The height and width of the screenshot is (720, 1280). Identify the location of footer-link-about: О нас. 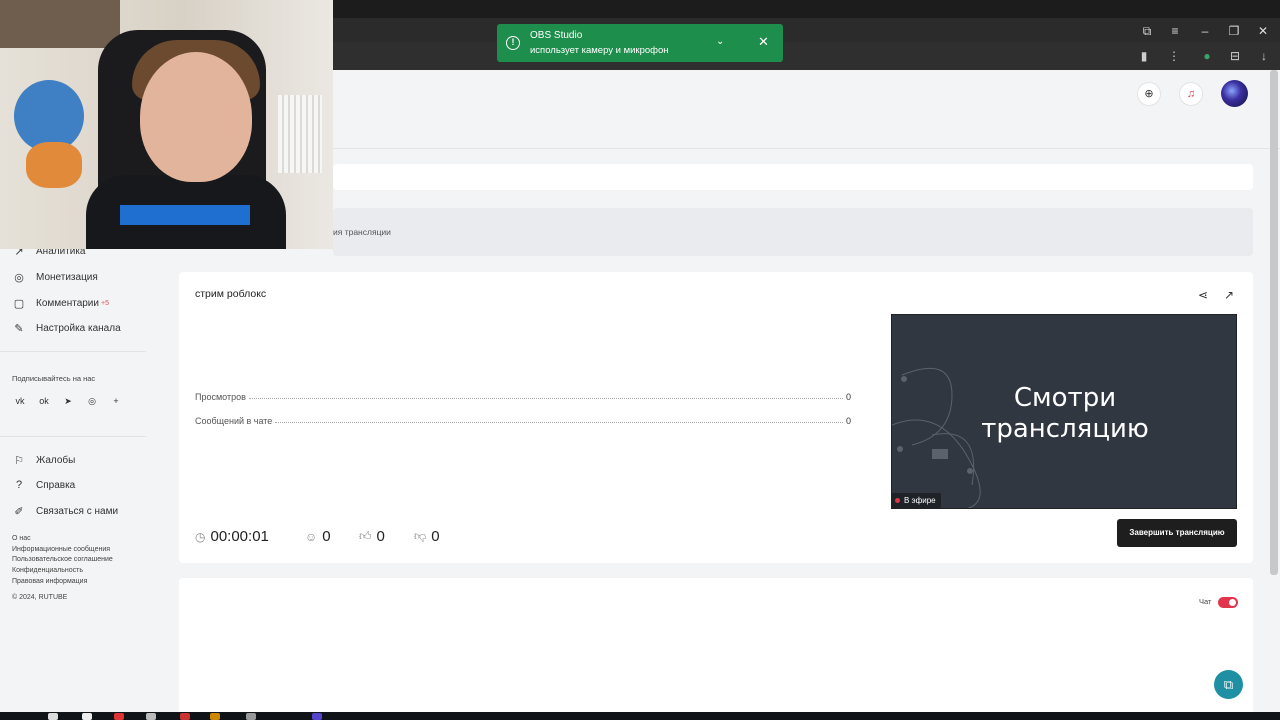
(21, 538).